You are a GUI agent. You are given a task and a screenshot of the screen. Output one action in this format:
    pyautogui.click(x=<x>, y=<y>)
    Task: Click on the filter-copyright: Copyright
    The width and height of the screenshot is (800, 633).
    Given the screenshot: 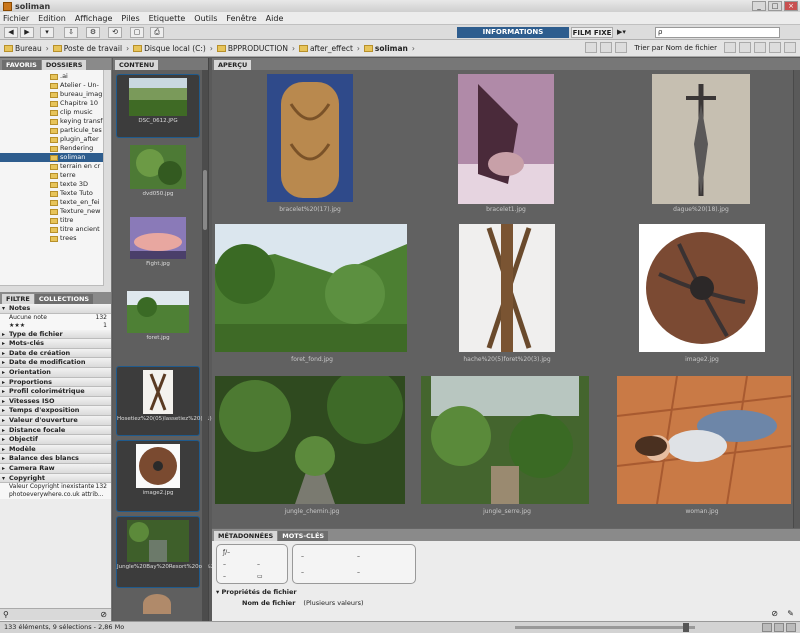 What is the action you would take?
    pyautogui.click(x=55, y=478)
    